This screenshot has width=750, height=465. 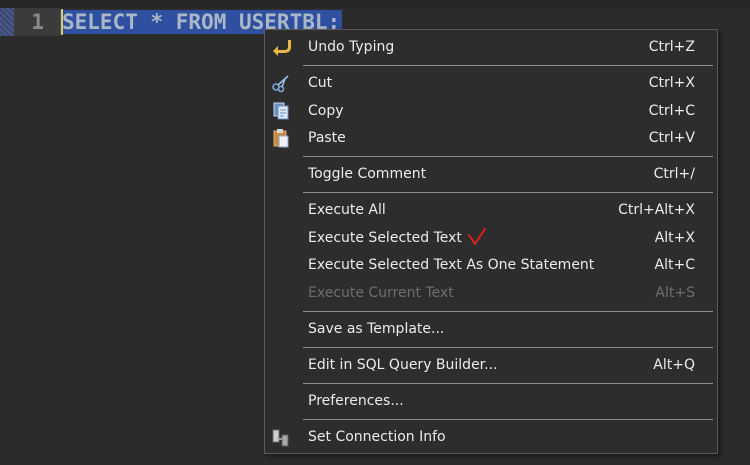 I want to click on editor-top-strip, so click(x=375, y=4).